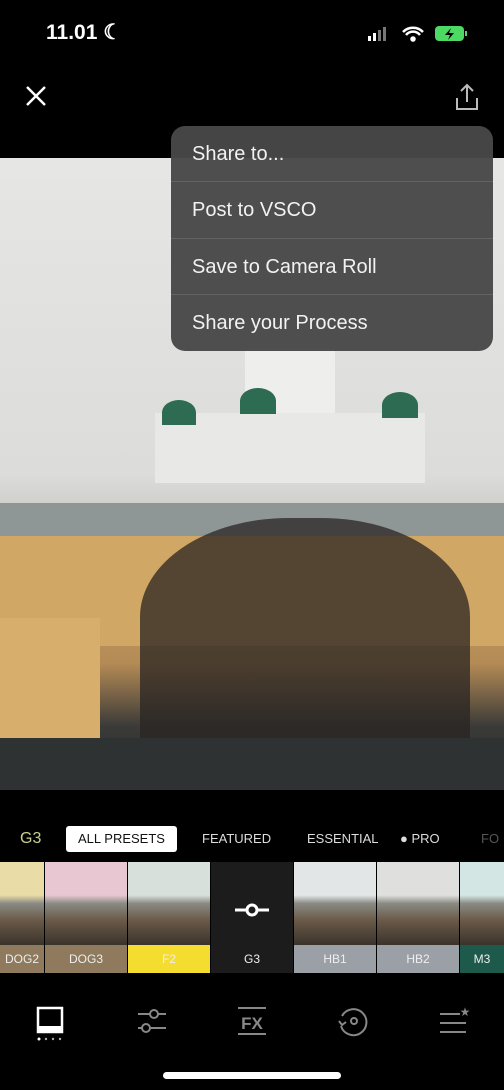  What do you see at coordinates (343, 839) in the screenshot?
I see `tab-essential: ESSENTIAL` at bounding box center [343, 839].